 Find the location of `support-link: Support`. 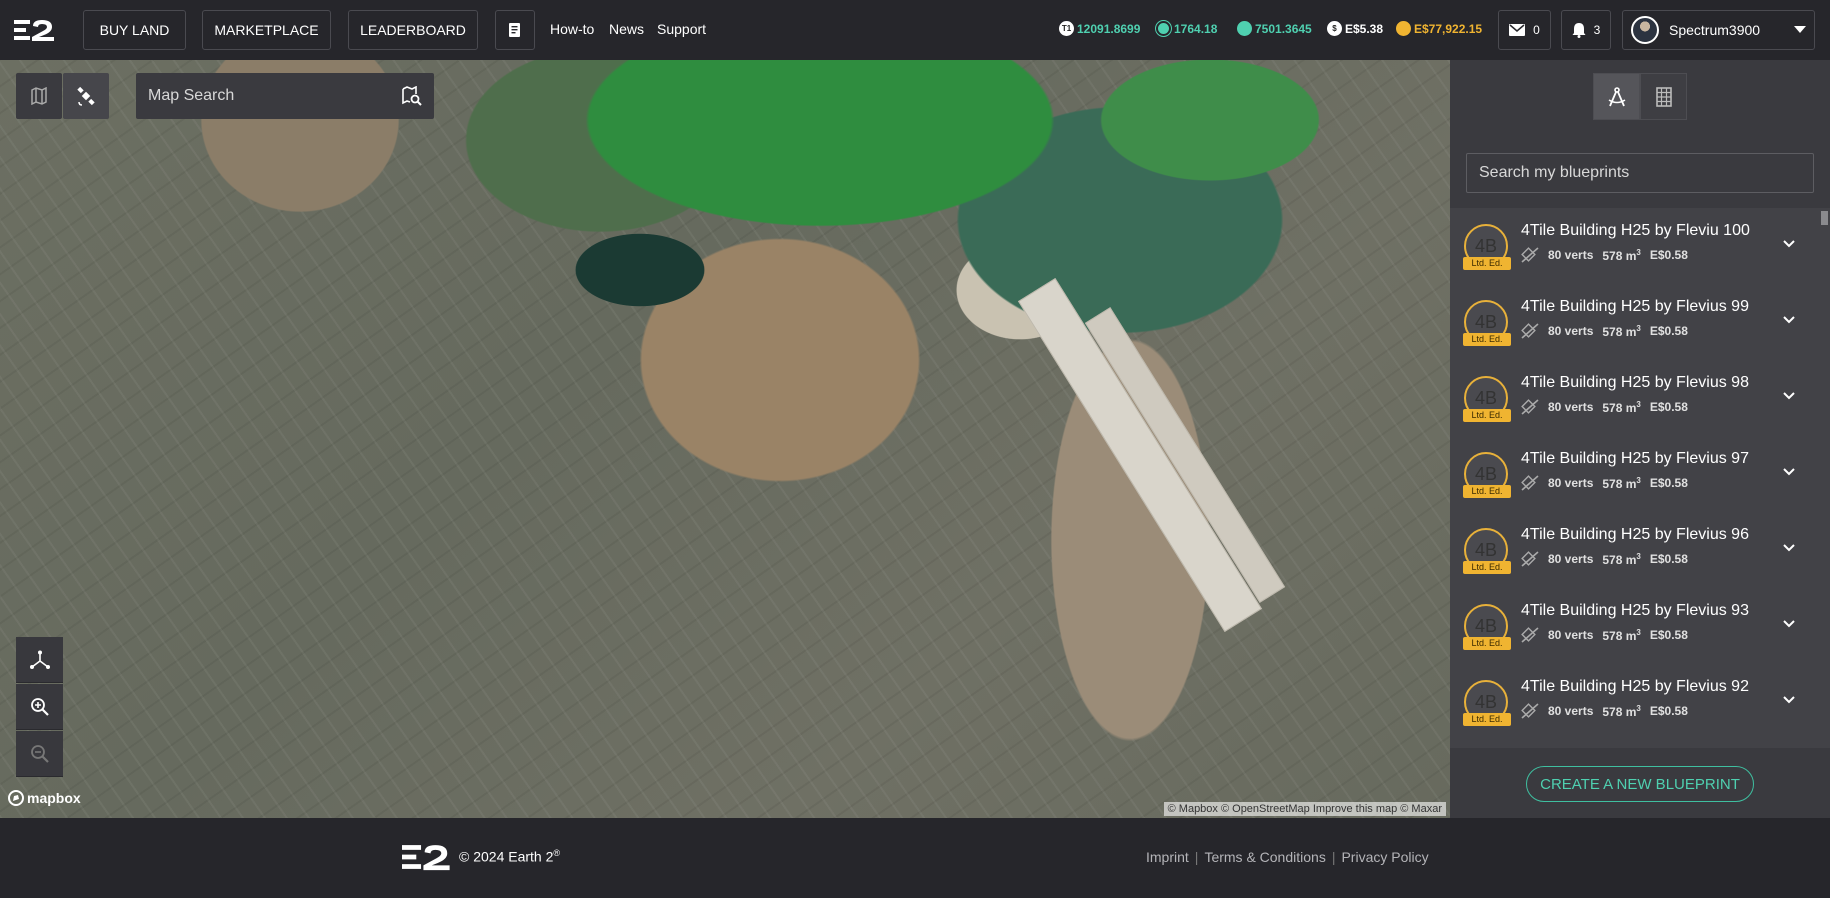

support-link: Support is located at coordinates (681, 29).